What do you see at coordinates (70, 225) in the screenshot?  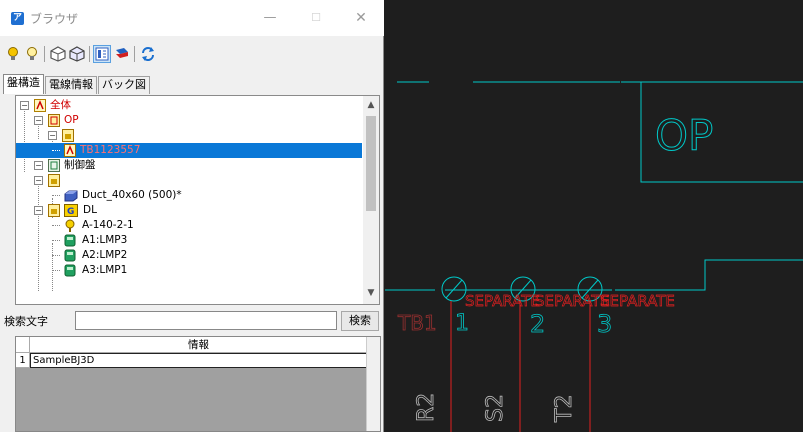 I see `pilot-lamp-icon` at bounding box center [70, 225].